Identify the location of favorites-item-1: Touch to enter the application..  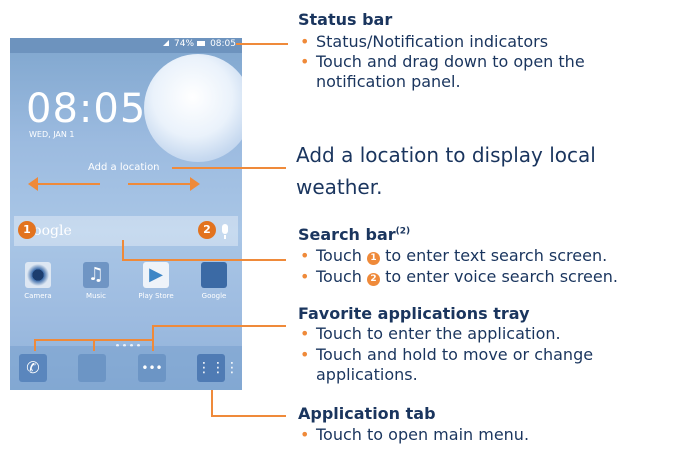
(438, 333).